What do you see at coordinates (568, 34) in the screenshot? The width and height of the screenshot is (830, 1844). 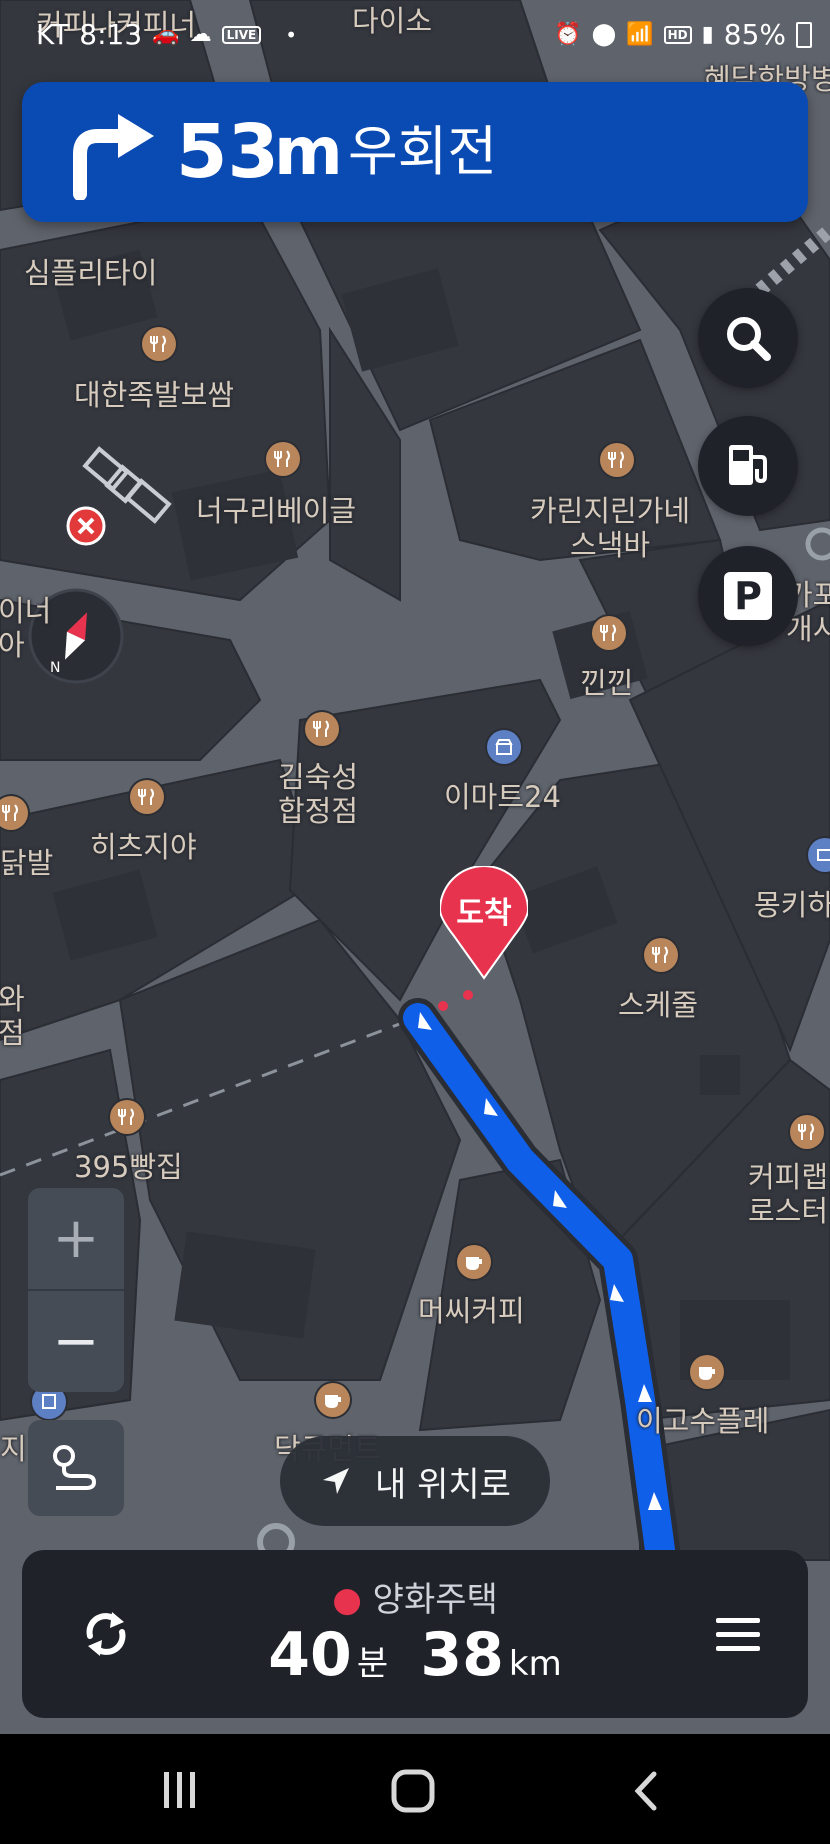 I see `alarm-icon: ⏰` at bounding box center [568, 34].